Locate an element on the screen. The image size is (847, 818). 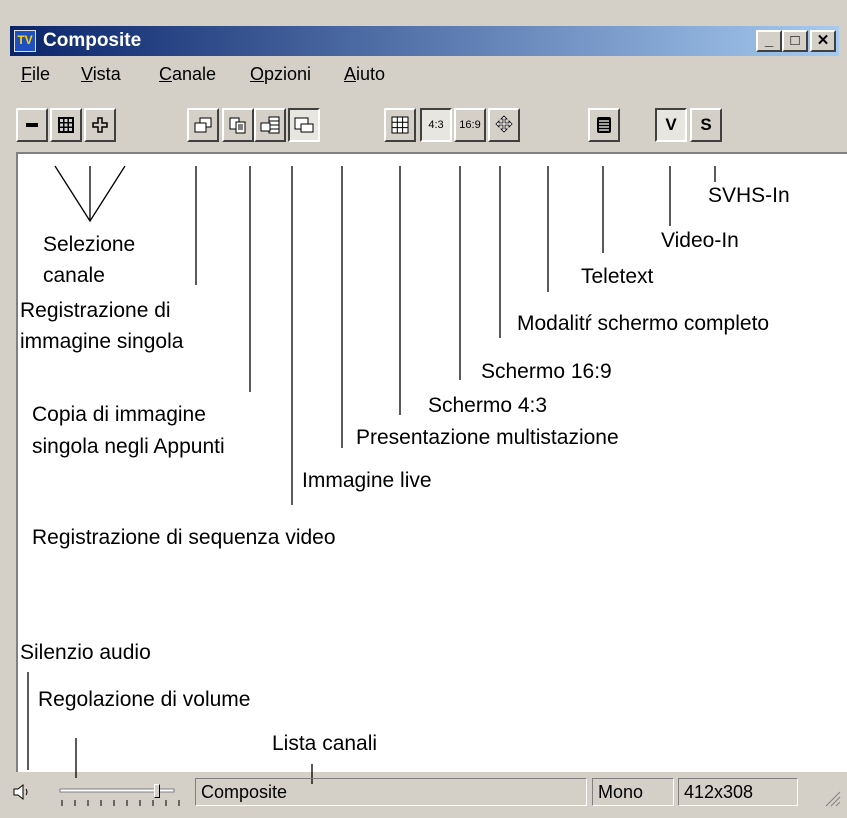
teletext-icon is located at coordinates (604, 125).